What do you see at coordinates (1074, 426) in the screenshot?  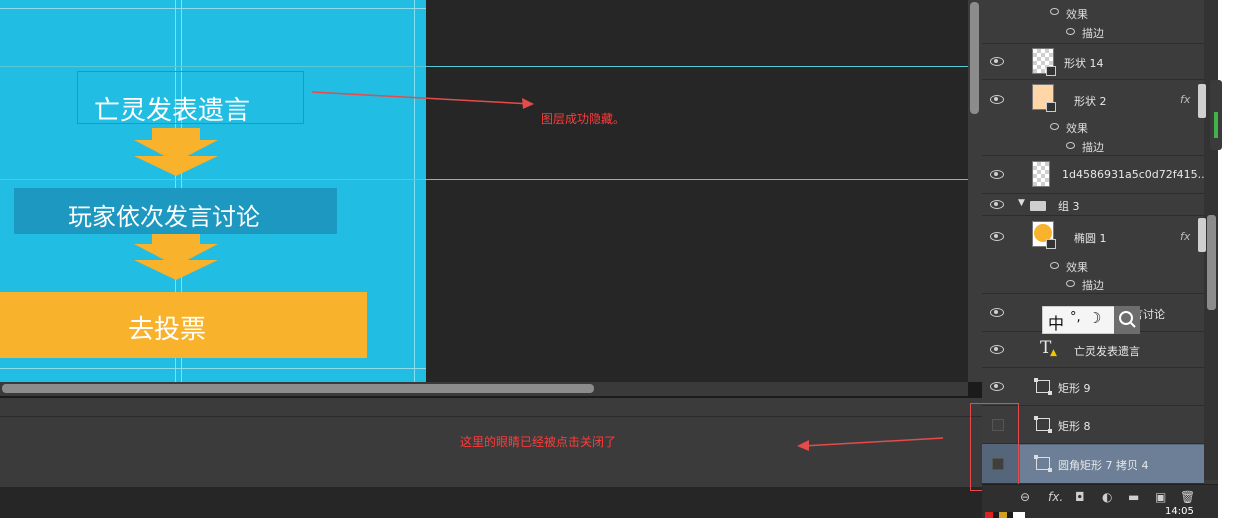 I see `layer-name: 矩形 8` at bounding box center [1074, 426].